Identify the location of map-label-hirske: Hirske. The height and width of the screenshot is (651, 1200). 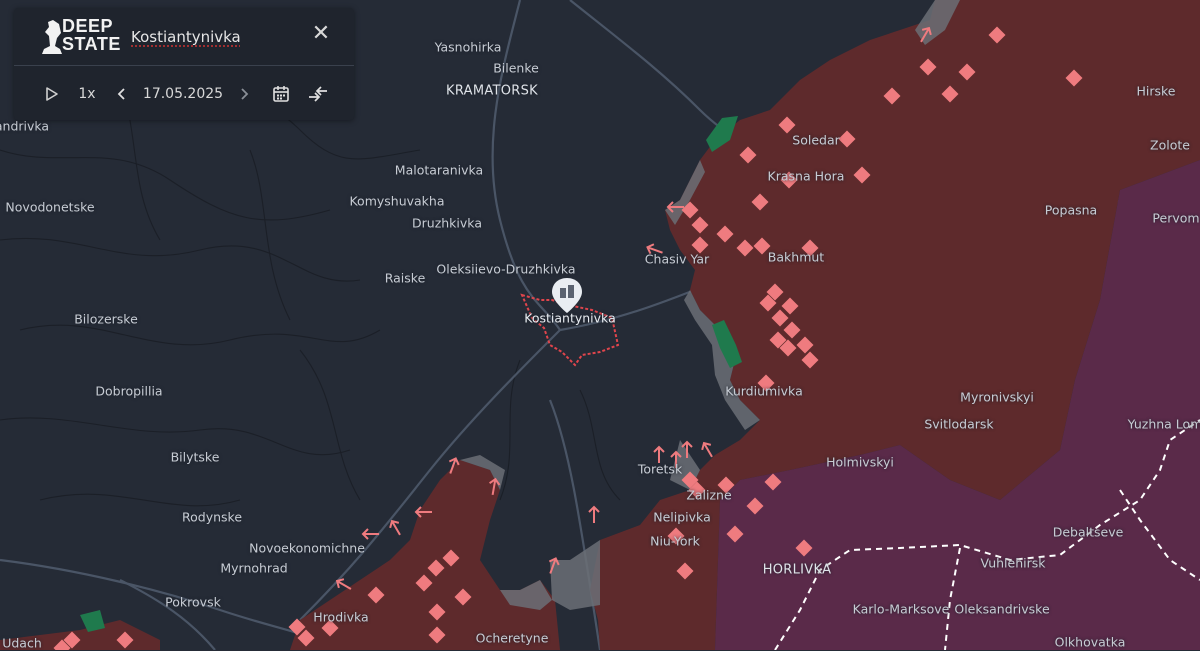
(1155, 91).